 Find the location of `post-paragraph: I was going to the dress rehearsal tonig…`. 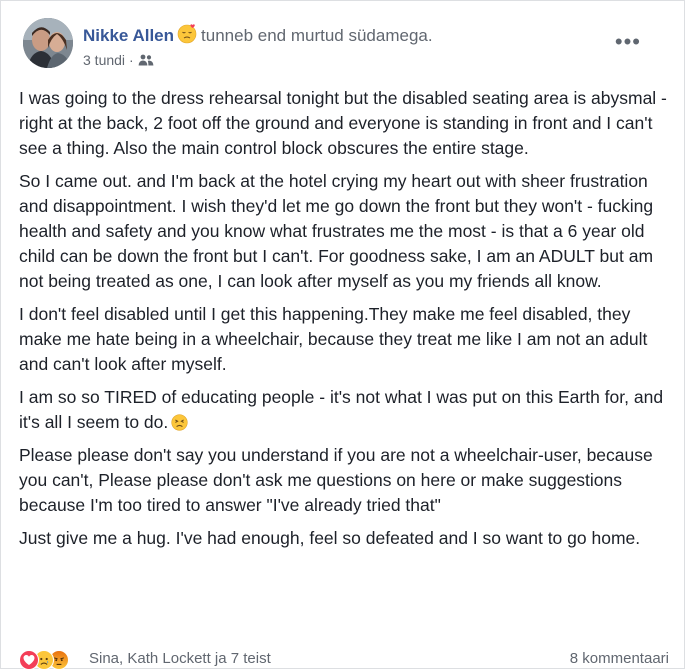

post-paragraph: I was going to the dress rehearsal tonig… is located at coordinates (343, 123).